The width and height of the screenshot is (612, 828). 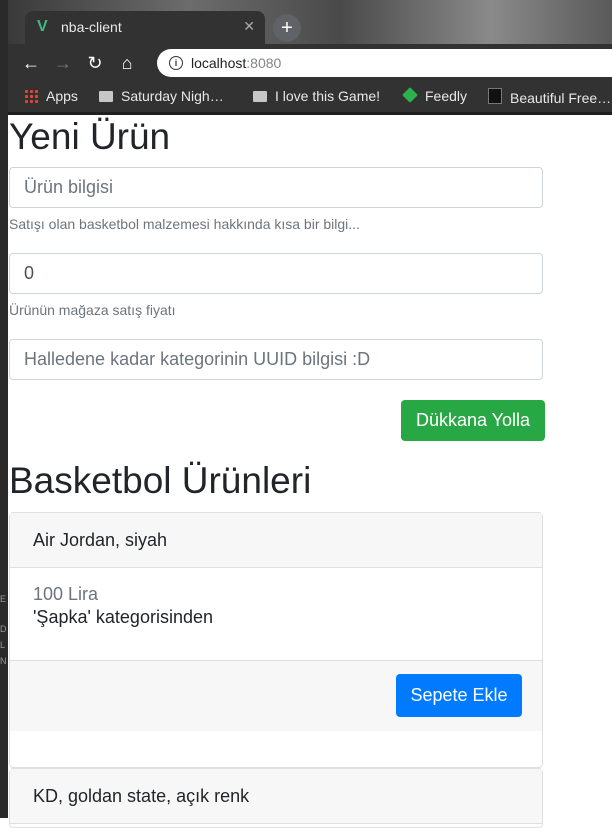 I want to click on browser-tab: V nba-client ✕, so click(x=145, y=27).